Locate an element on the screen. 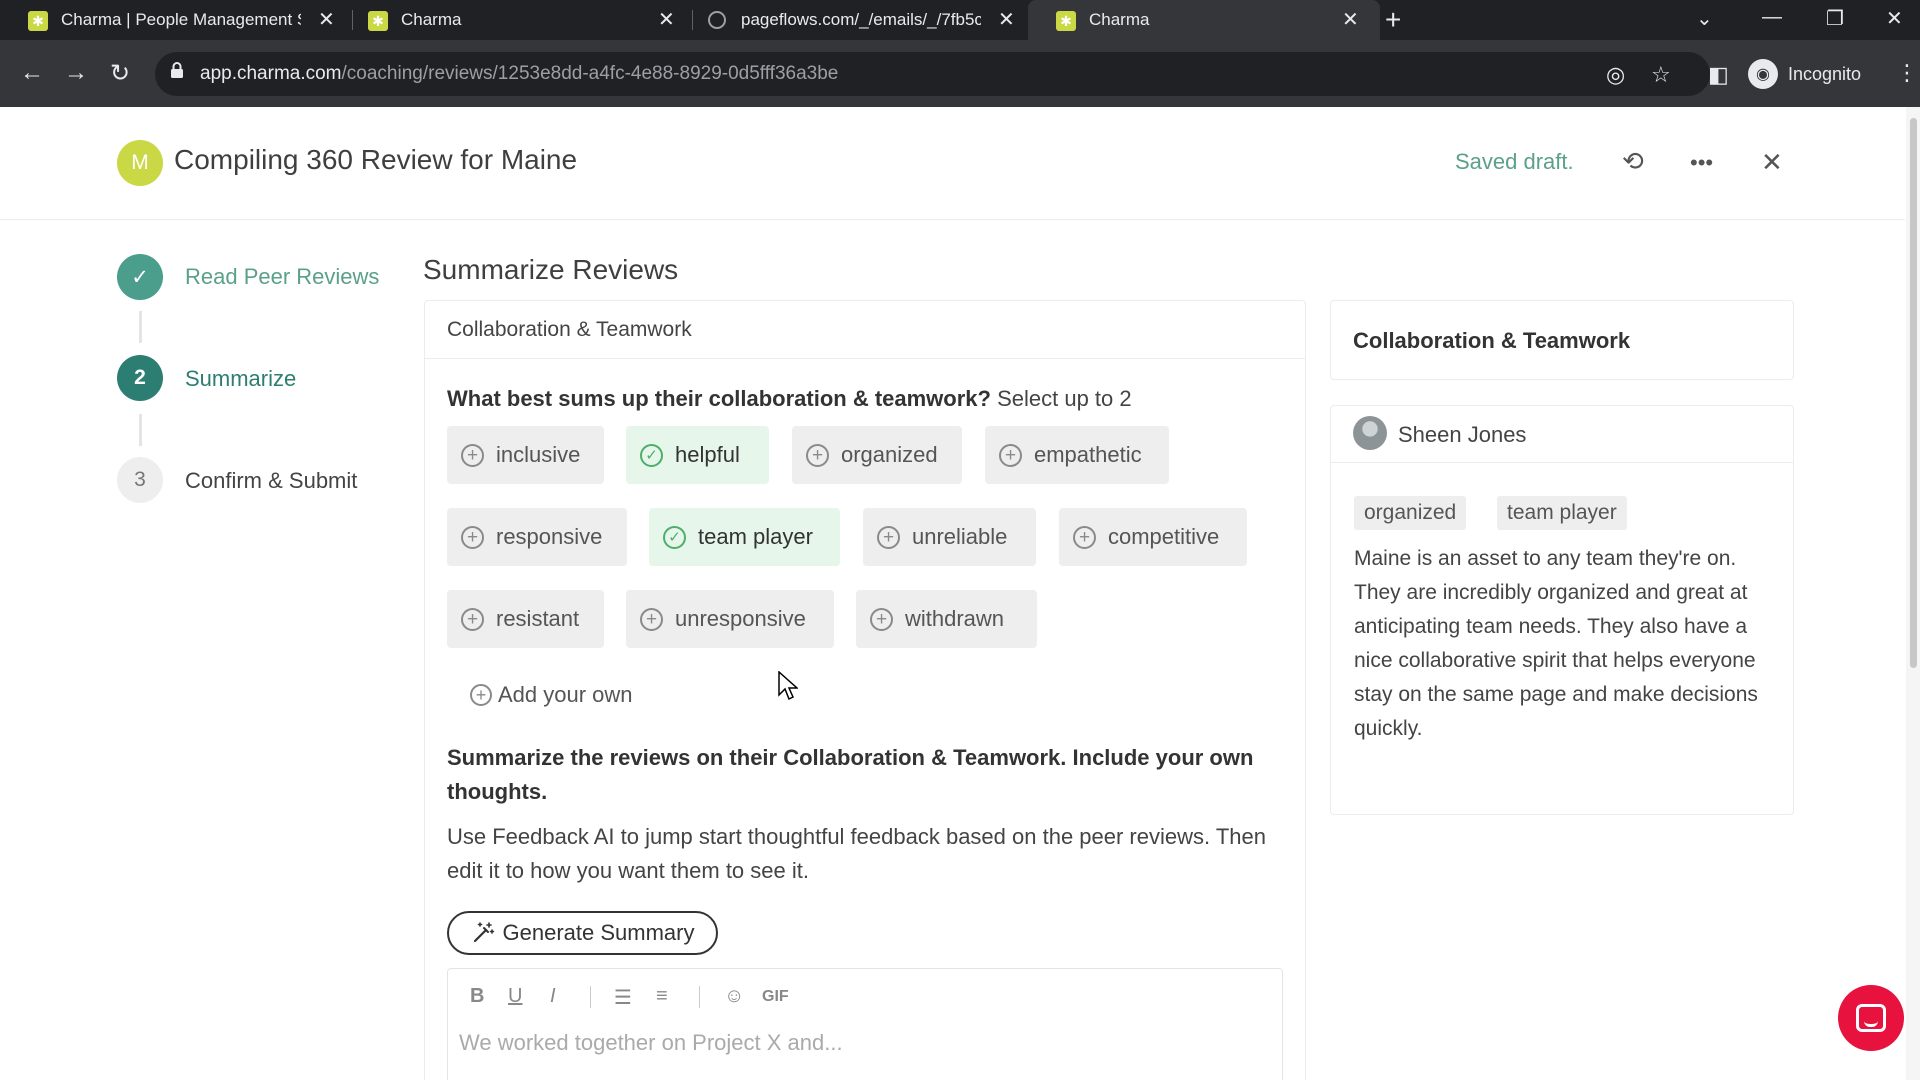 The height and width of the screenshot is (1080, 1920). summary-editor is located at coordinates (865, 1024).